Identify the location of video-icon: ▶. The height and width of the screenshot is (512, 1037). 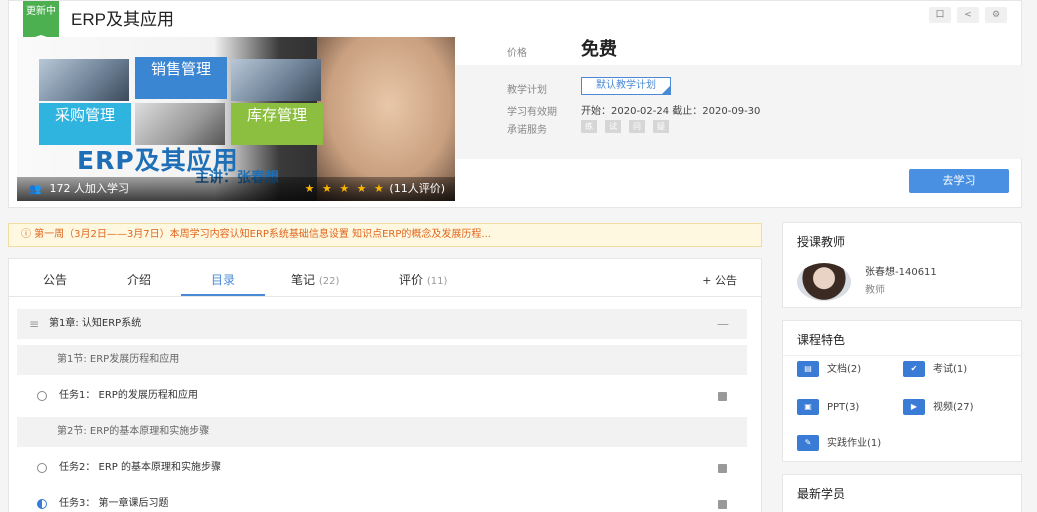
(914, 407).